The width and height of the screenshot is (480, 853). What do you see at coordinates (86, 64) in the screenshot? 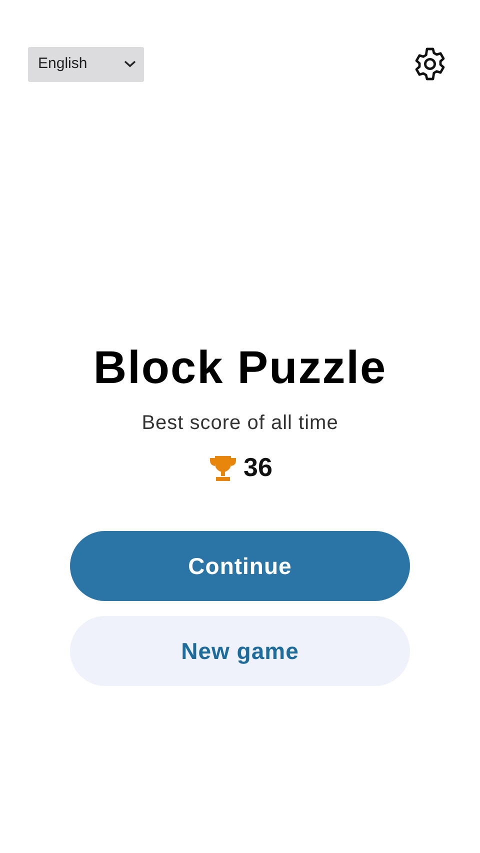
I see `language-select: English` at bounding box center [86, 64].